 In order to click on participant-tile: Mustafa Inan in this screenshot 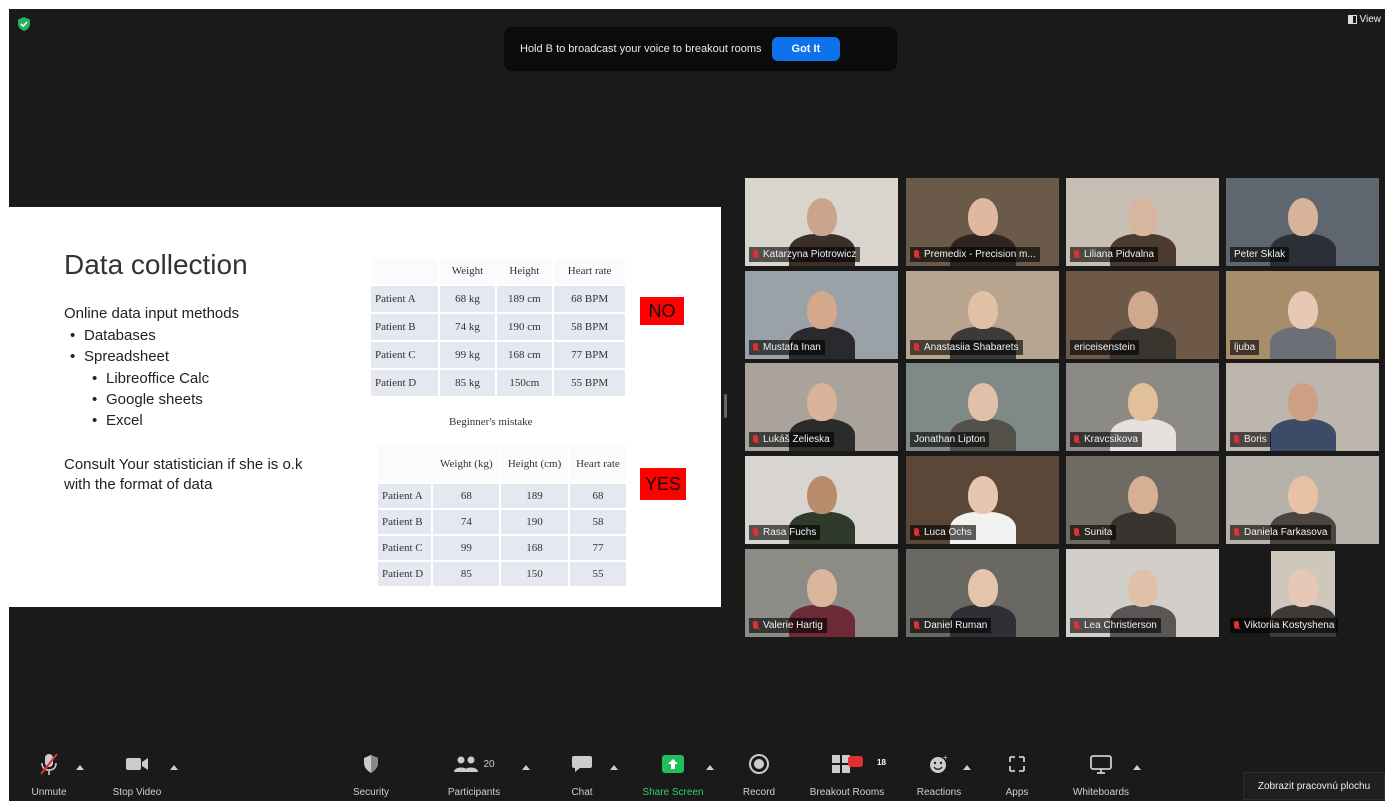, I will do `click(821, 315)`.